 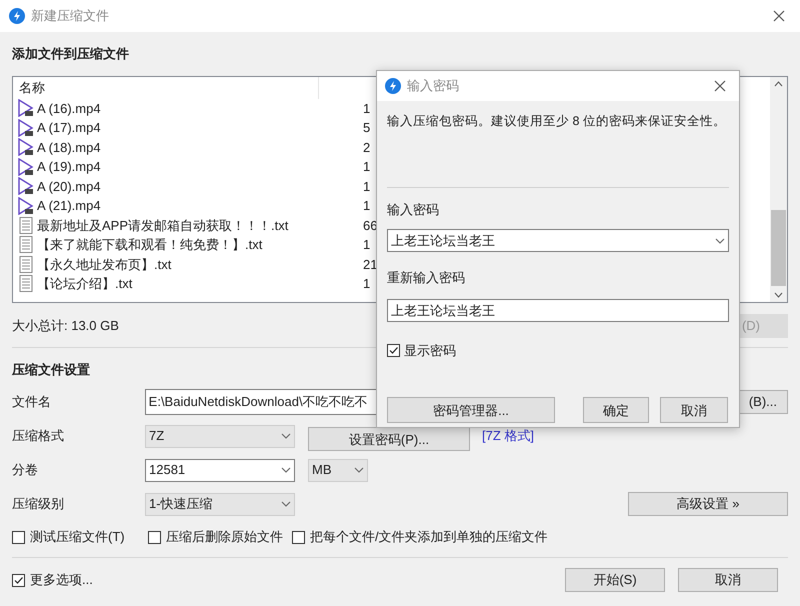 I want to click on field-label: 输入密码, so click(x=413, y=209).